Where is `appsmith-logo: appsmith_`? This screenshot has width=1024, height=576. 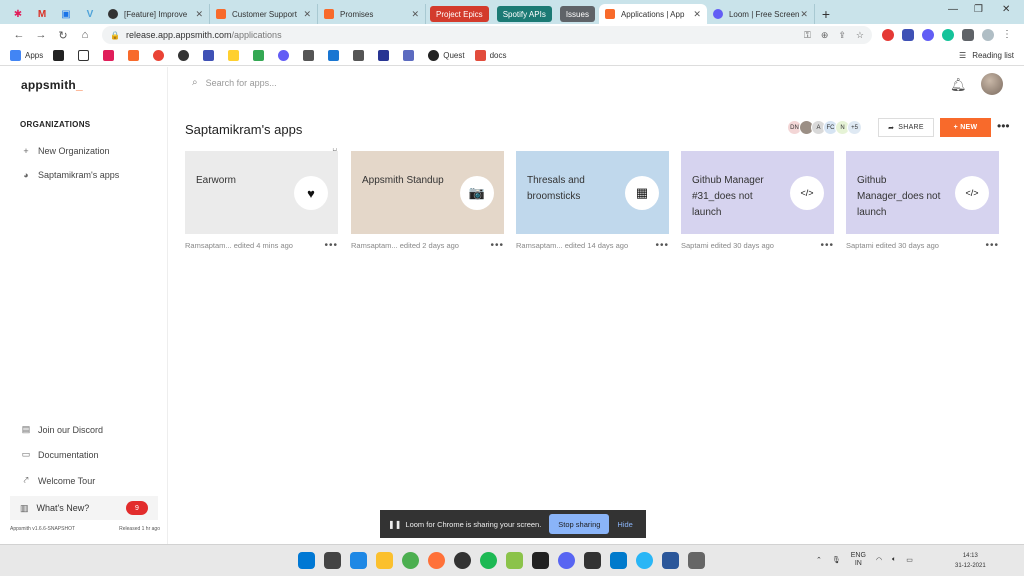
appsmith-logo: appsmith_ is located at coordinates (52, 85).